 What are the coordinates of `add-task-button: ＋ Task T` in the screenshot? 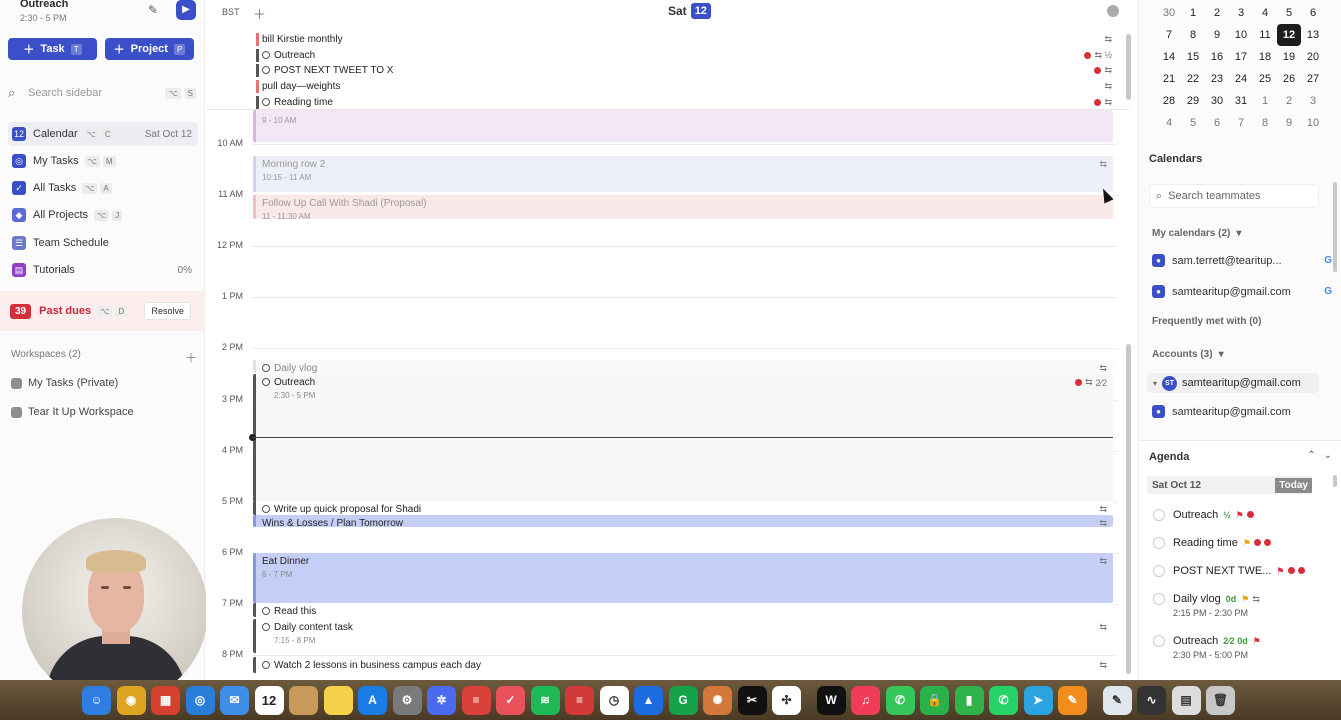 It's located at (52, 49).